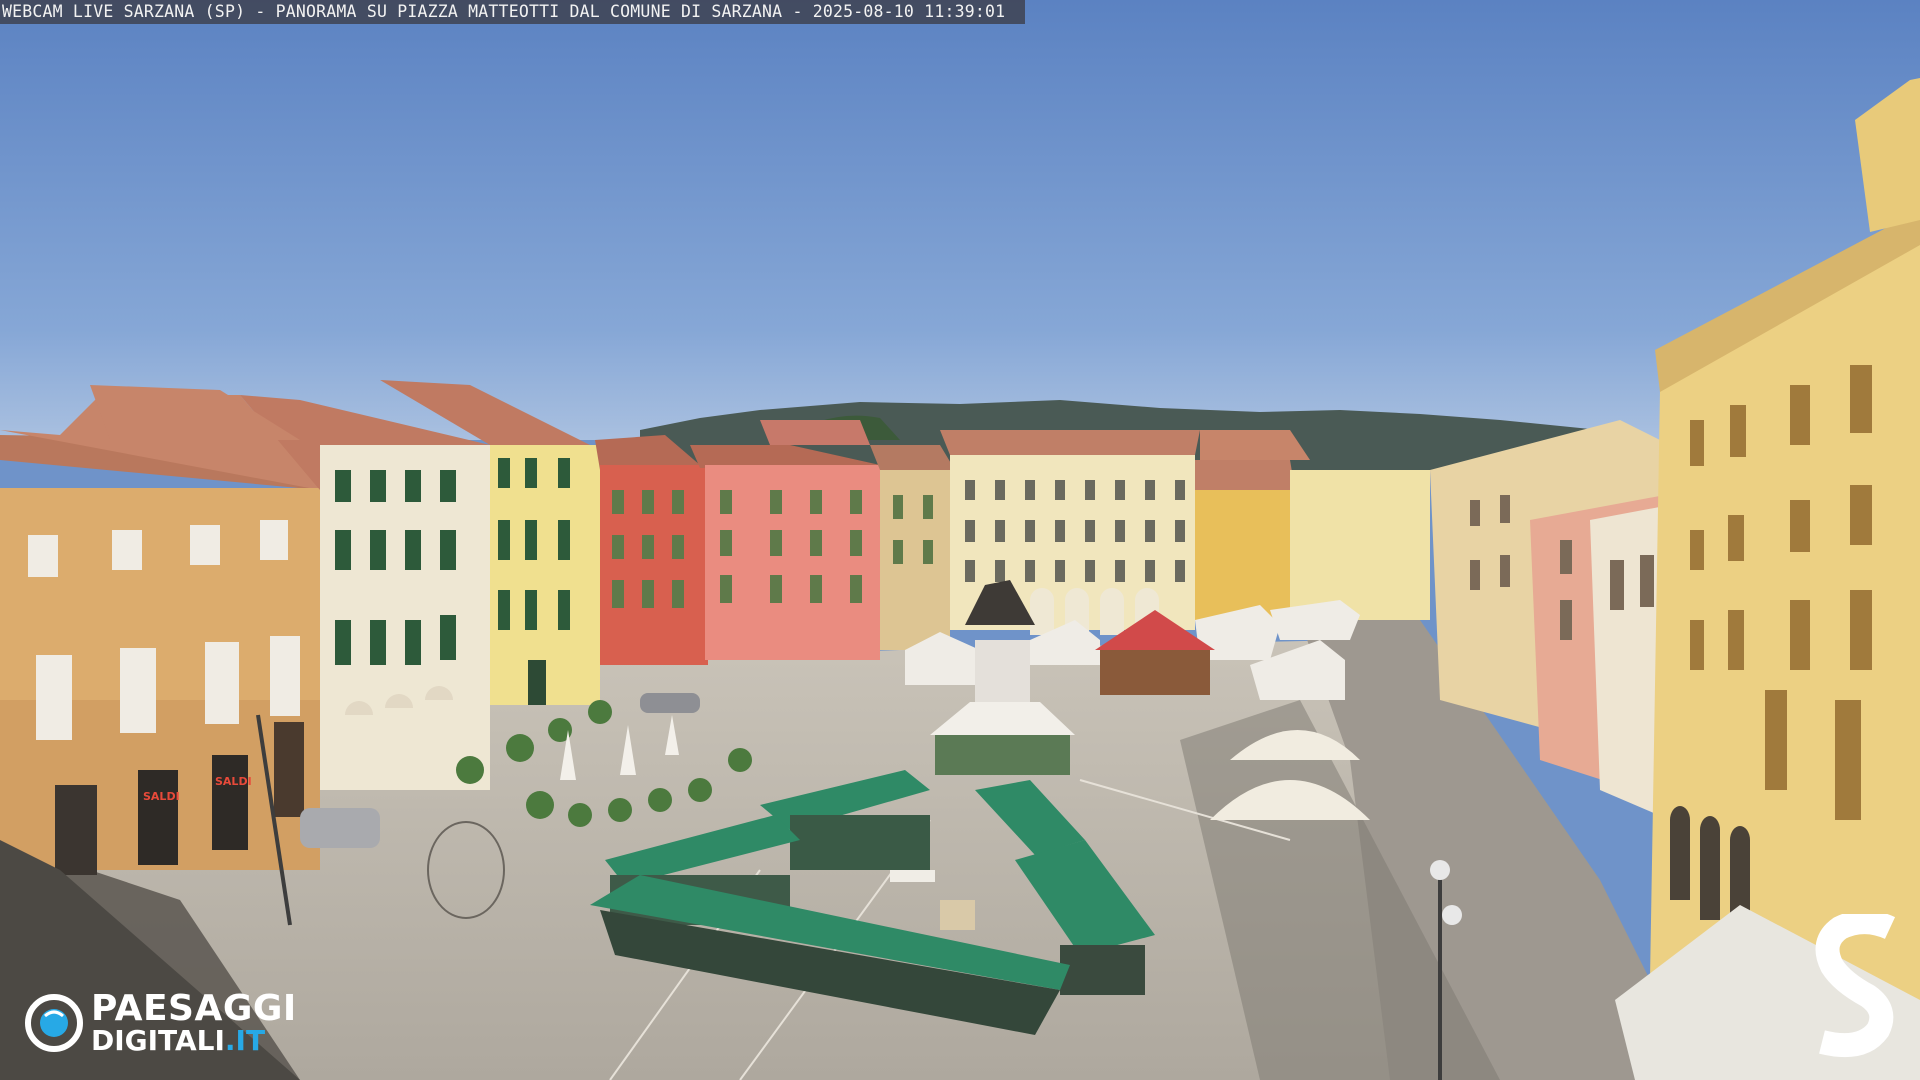  Describe the element at coordinates (340, 828) in the screenshot. I see `parked-car` at that location.